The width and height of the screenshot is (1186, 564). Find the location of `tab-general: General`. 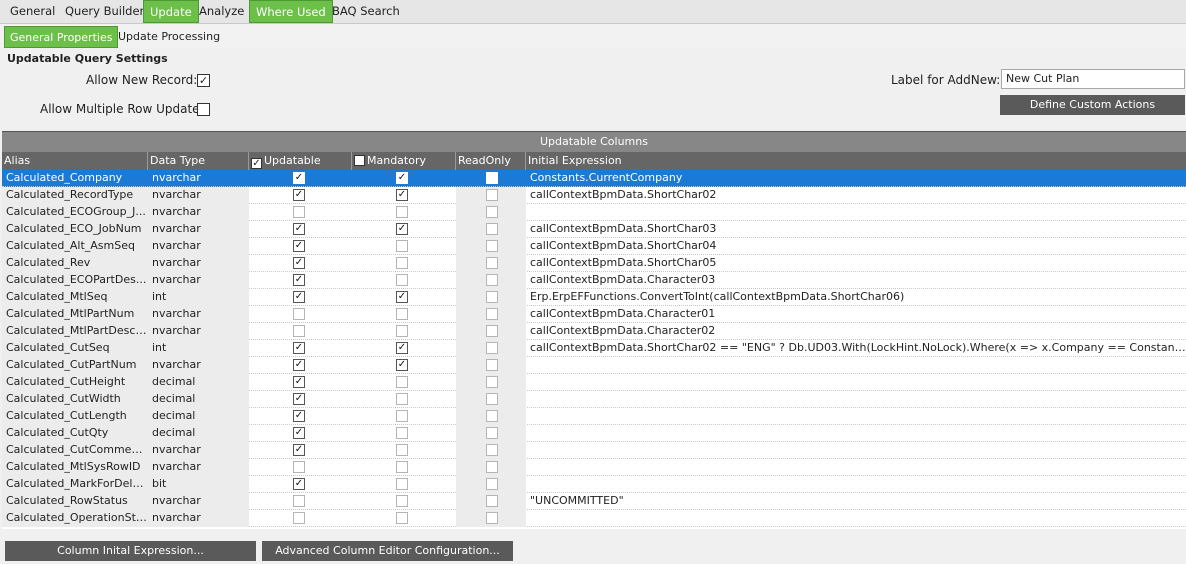

tab-general: General is located at coordinates (32, 11).